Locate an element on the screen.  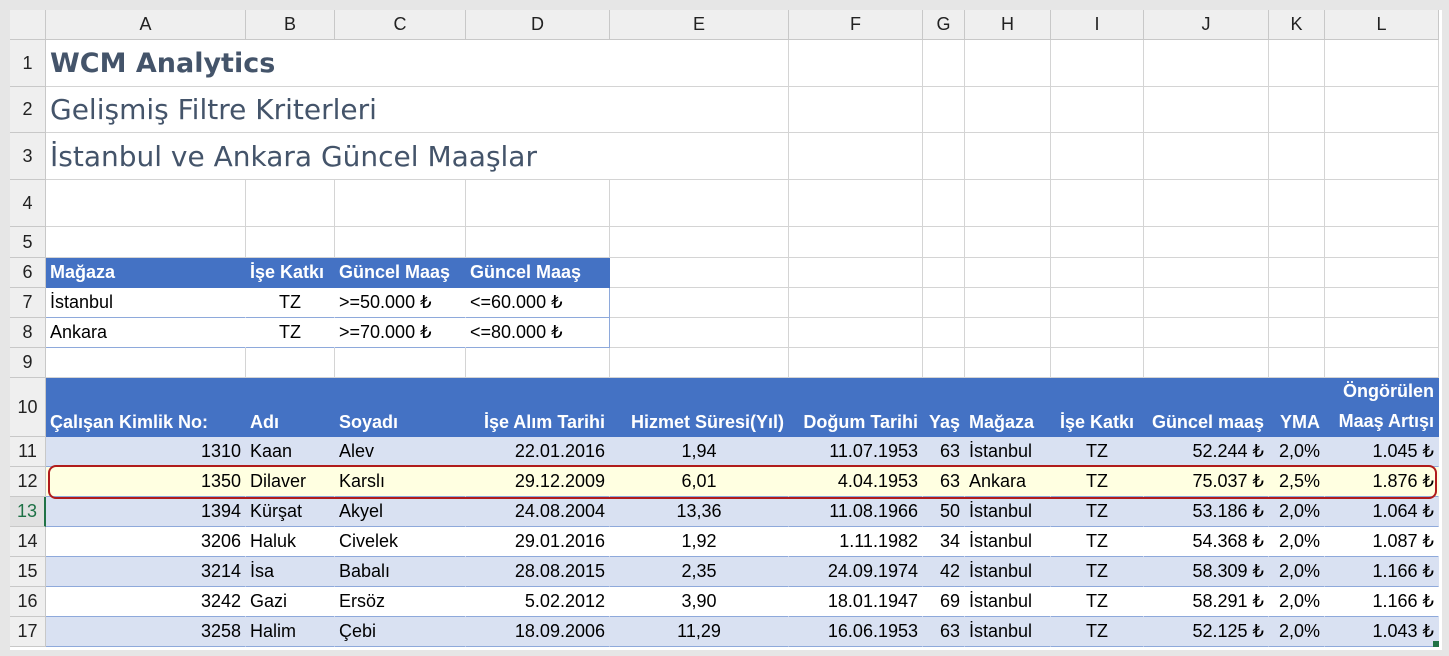
table-row-cell: 29.12.2009 is located at coordinates (538, 482).